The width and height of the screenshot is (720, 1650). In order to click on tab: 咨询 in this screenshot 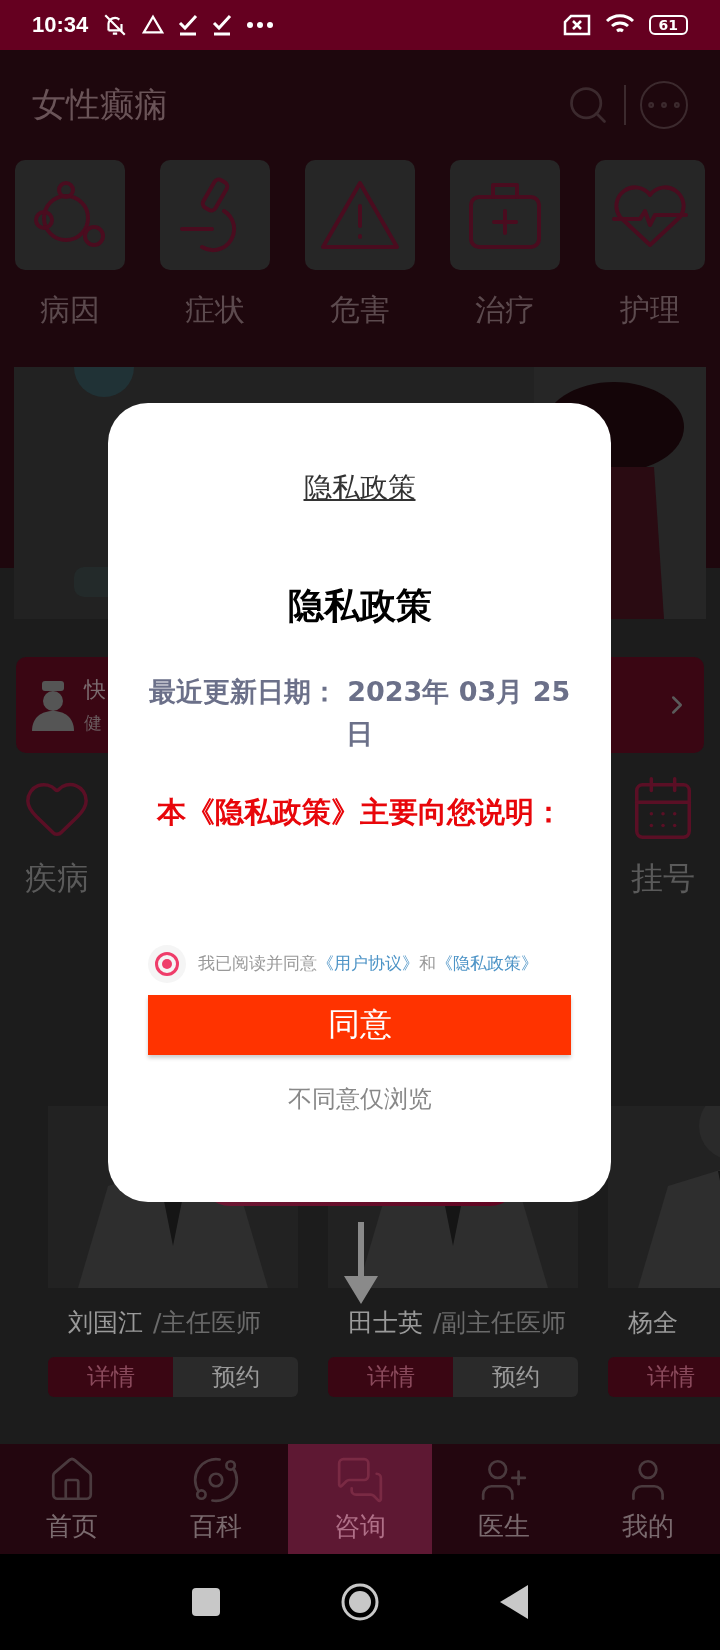, I will do `click(360, 1499)`.